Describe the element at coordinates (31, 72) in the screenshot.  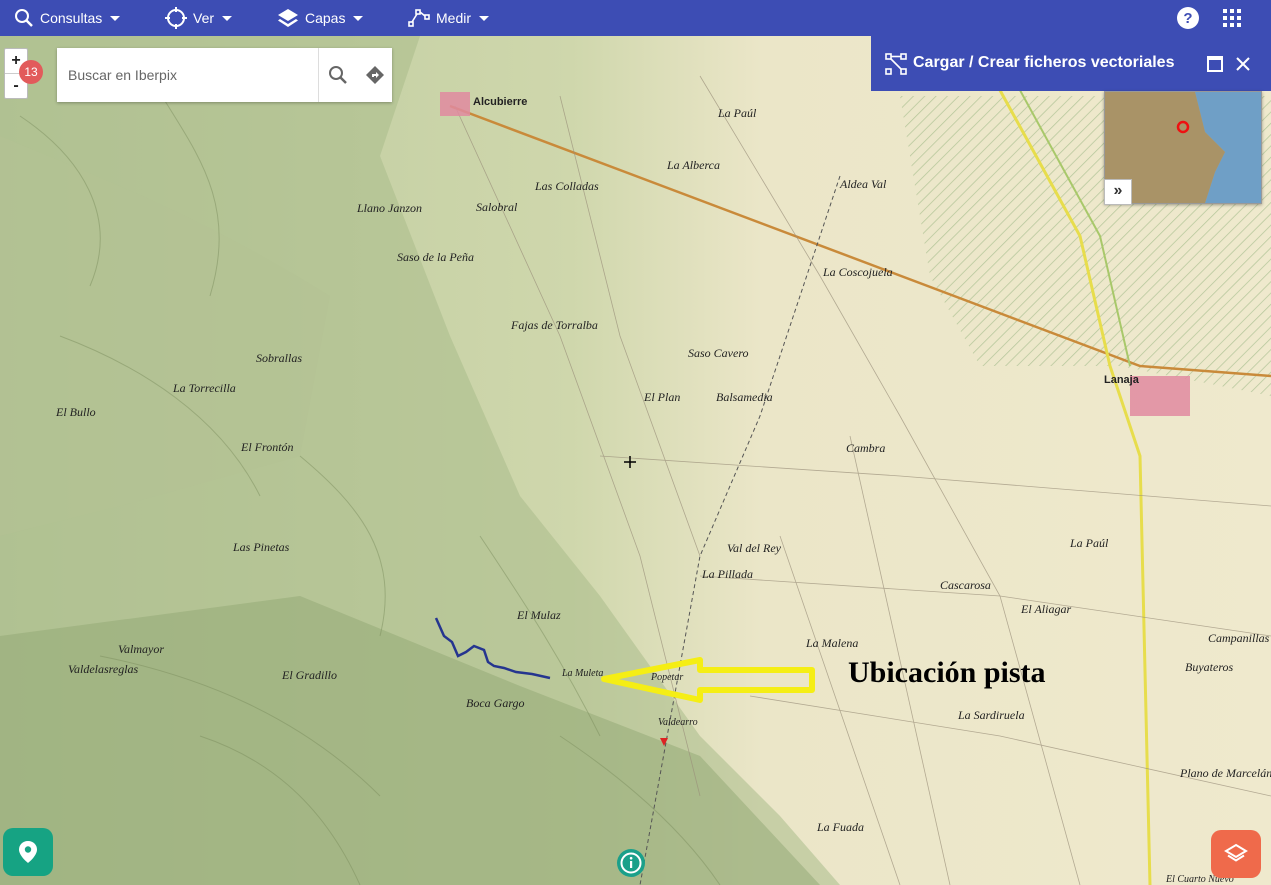
I see `zoom-level-badge: 13` at that location.